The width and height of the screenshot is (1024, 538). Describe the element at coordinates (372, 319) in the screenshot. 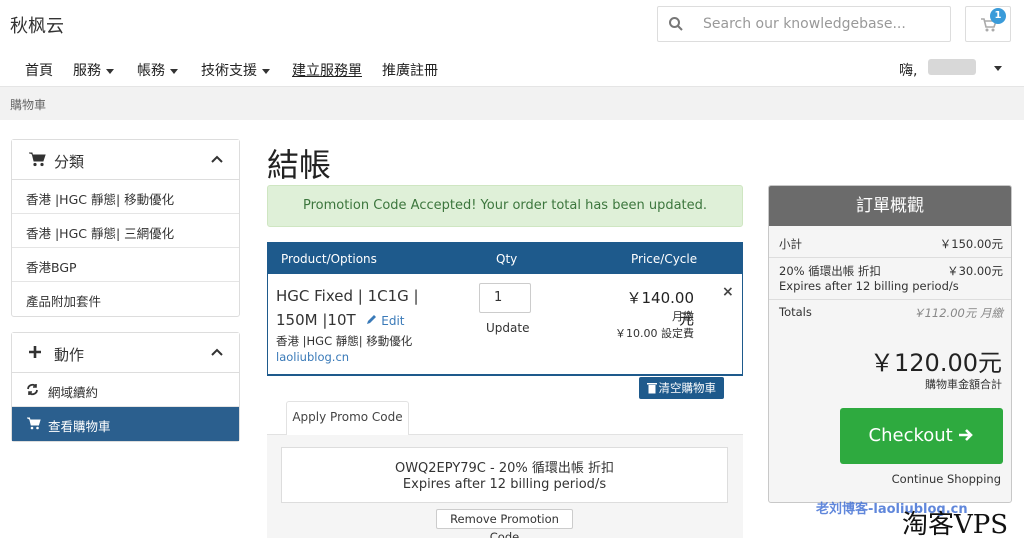

I see `pencil-icon` at that location.